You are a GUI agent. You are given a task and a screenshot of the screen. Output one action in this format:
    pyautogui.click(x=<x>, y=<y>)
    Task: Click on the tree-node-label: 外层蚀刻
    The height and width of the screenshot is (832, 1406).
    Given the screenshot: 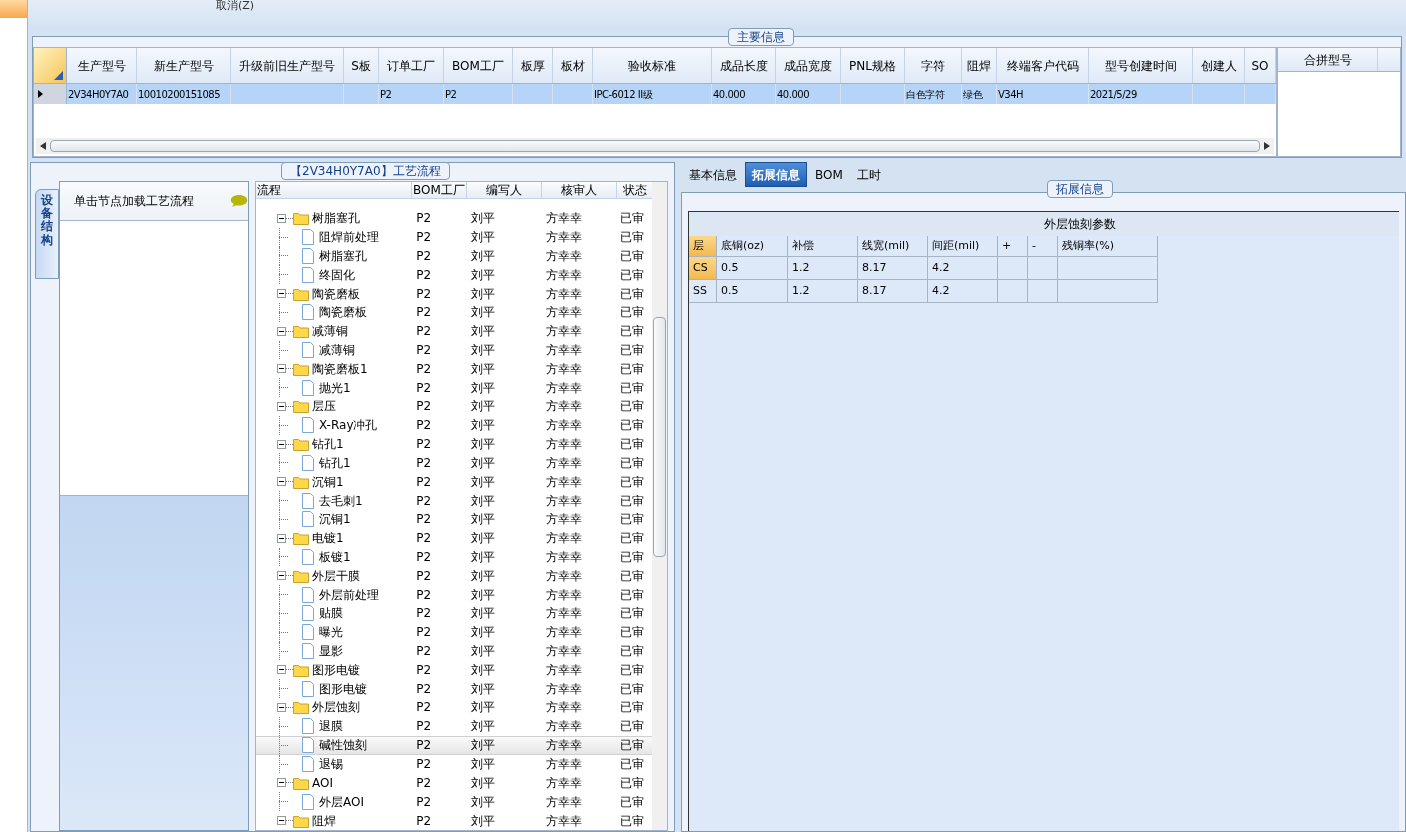 What is the action you would take?
    pyautogui.click(x=336, y=707)
    